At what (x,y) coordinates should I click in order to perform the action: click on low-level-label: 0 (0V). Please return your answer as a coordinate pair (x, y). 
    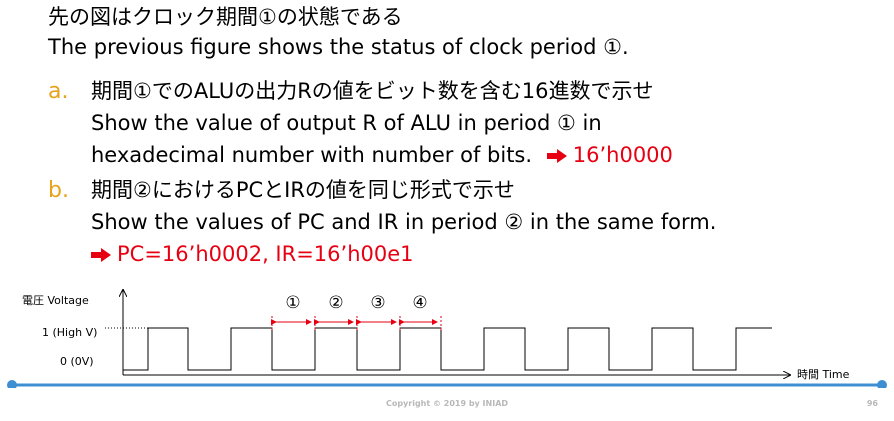
    Looking at the image, I should click on (77, 361).